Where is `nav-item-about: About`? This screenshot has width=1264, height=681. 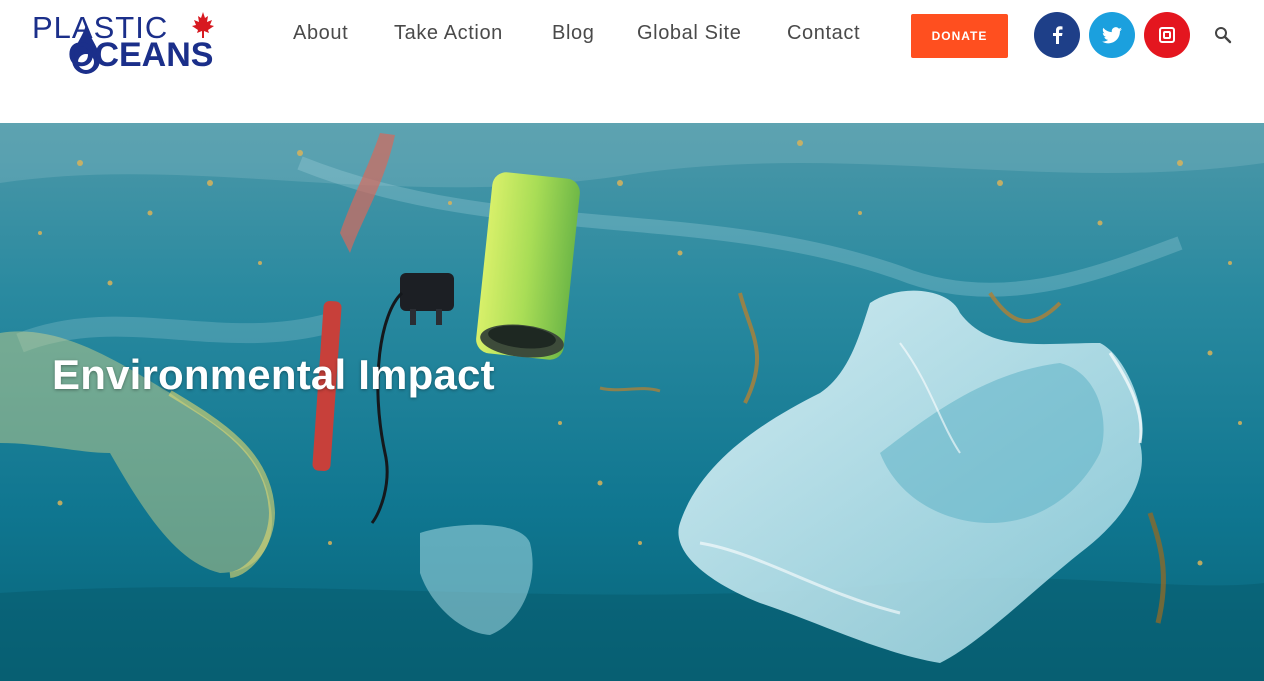
nav-item-about: About is located at coordinates (320, 33).